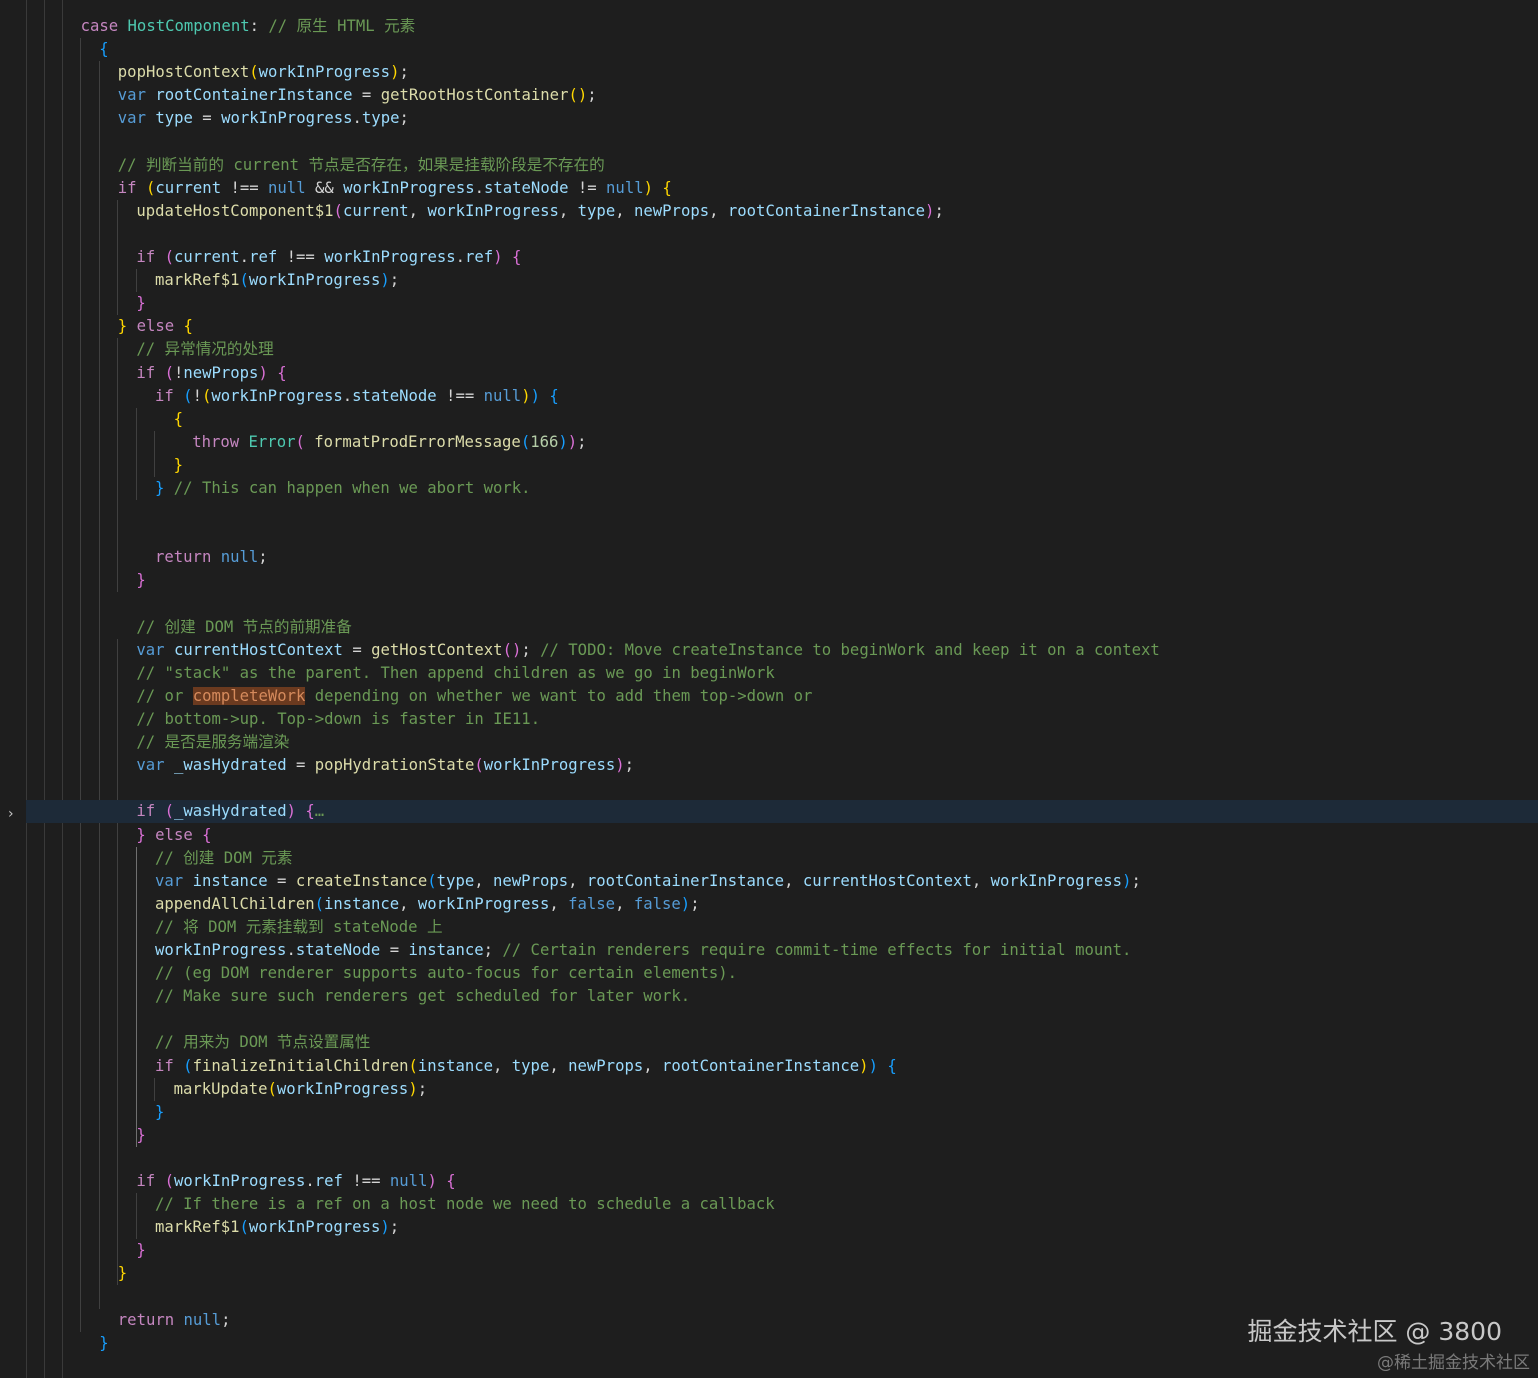 The height and width of the screenshot is (1378, 1538). I want to click on watermark-main: 掘金技术社区 @ 3800, so click(1374, 1331).